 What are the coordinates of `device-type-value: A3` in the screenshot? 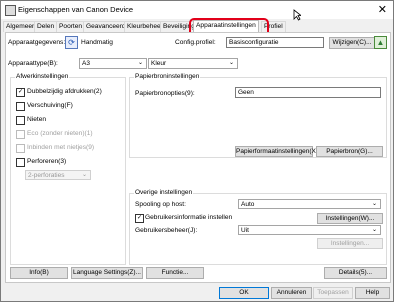 It's located at (86, 63).